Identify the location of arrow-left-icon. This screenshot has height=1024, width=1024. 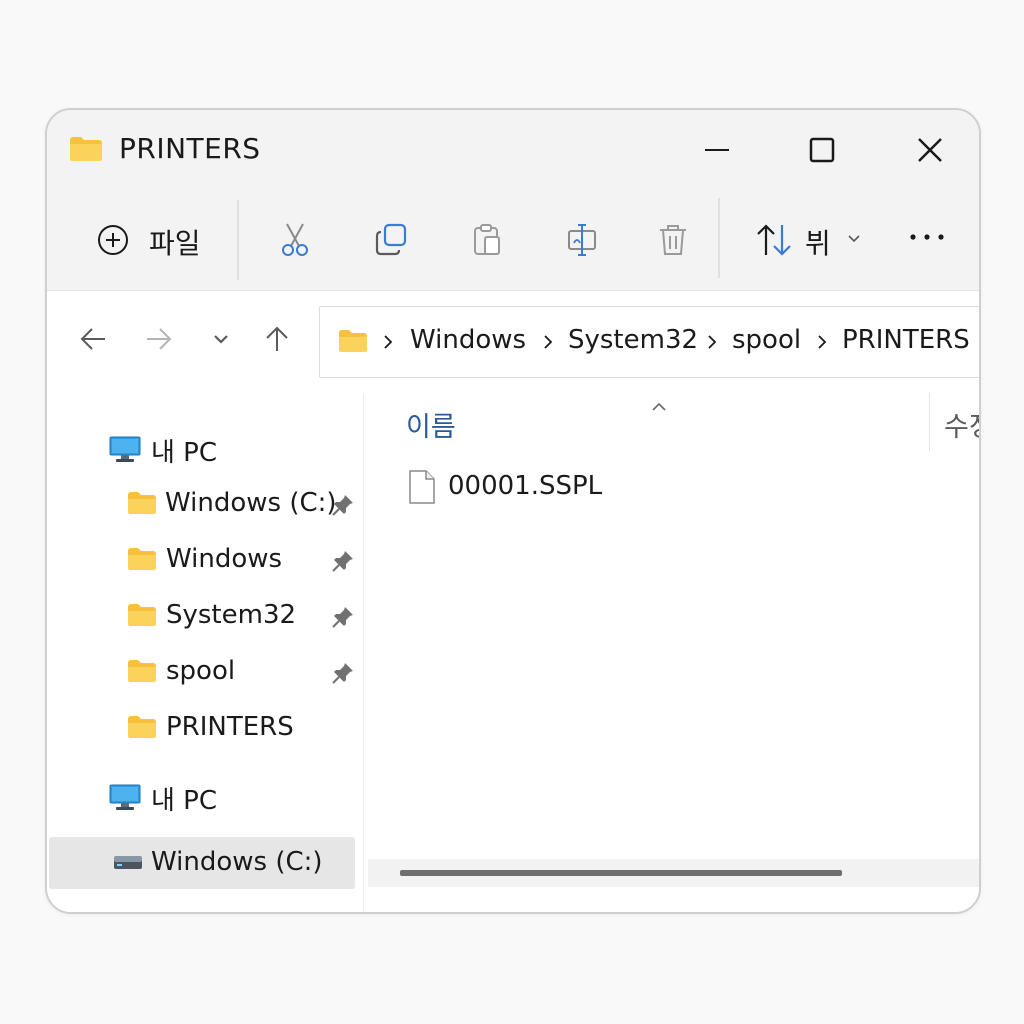
(92, 339).